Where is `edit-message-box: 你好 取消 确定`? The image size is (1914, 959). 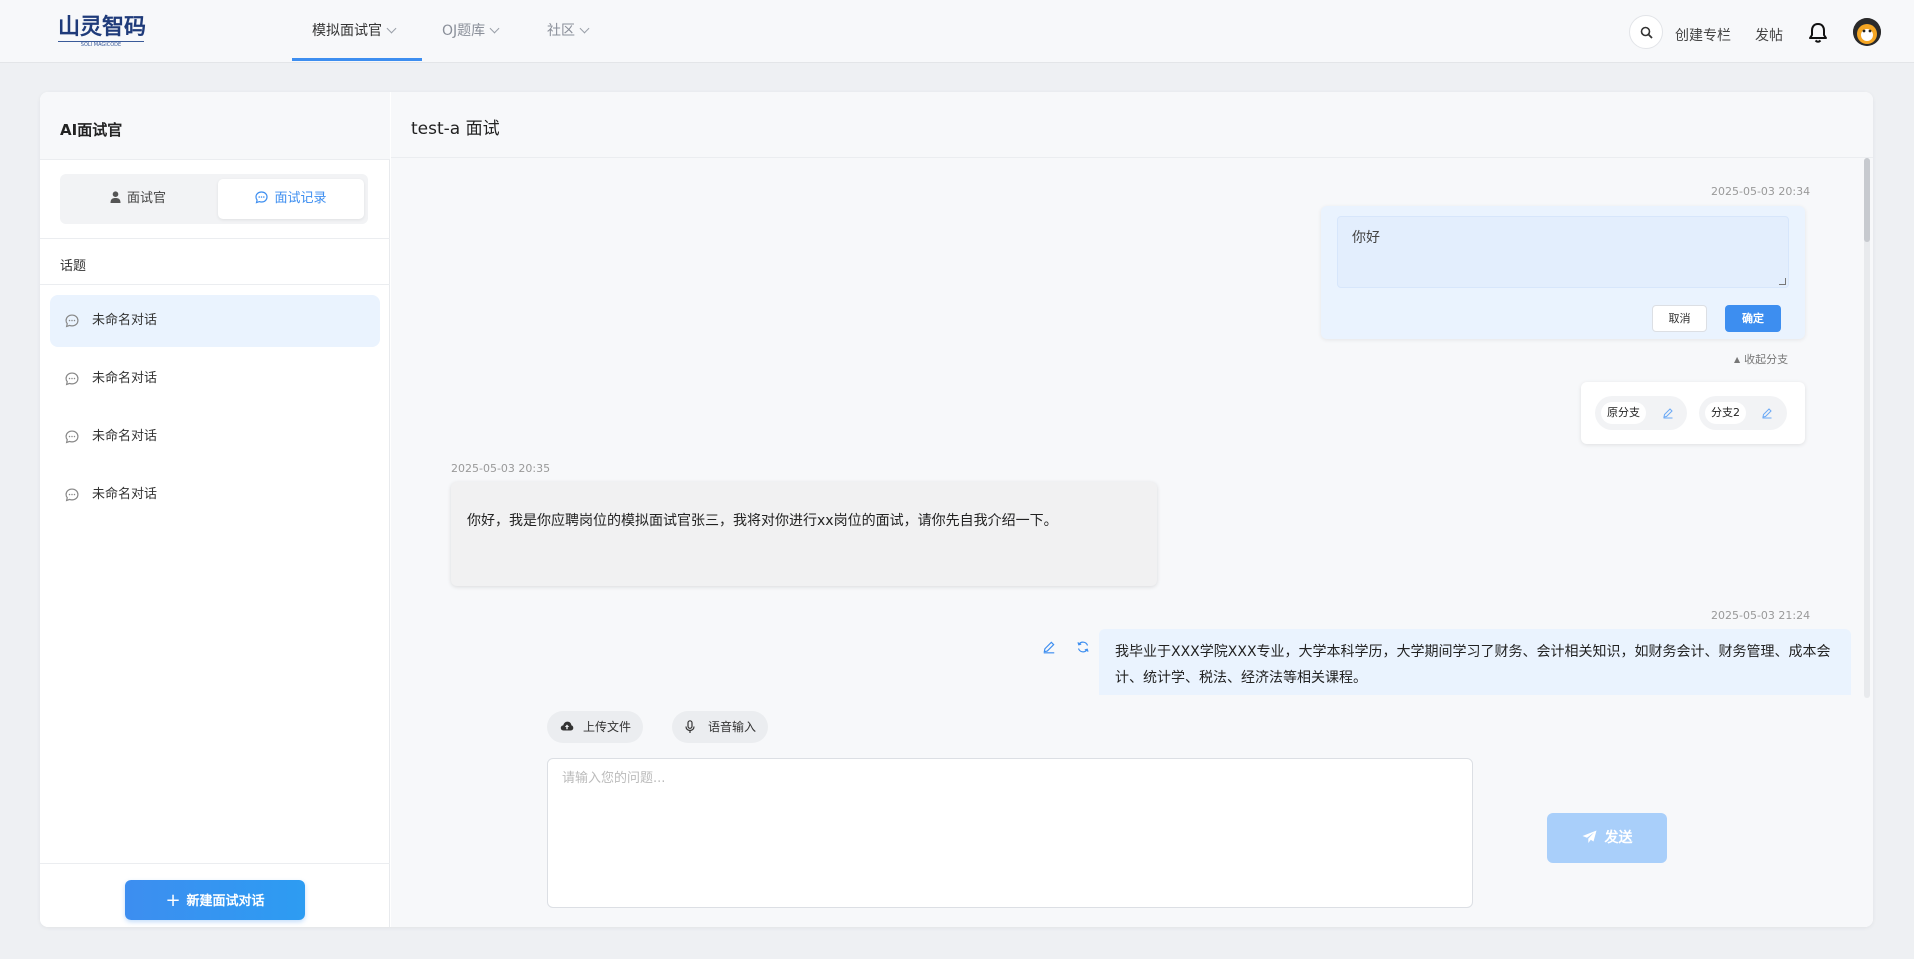
edit-message-box: 你好 取消 确定 is located at coordinates (1563, 272).